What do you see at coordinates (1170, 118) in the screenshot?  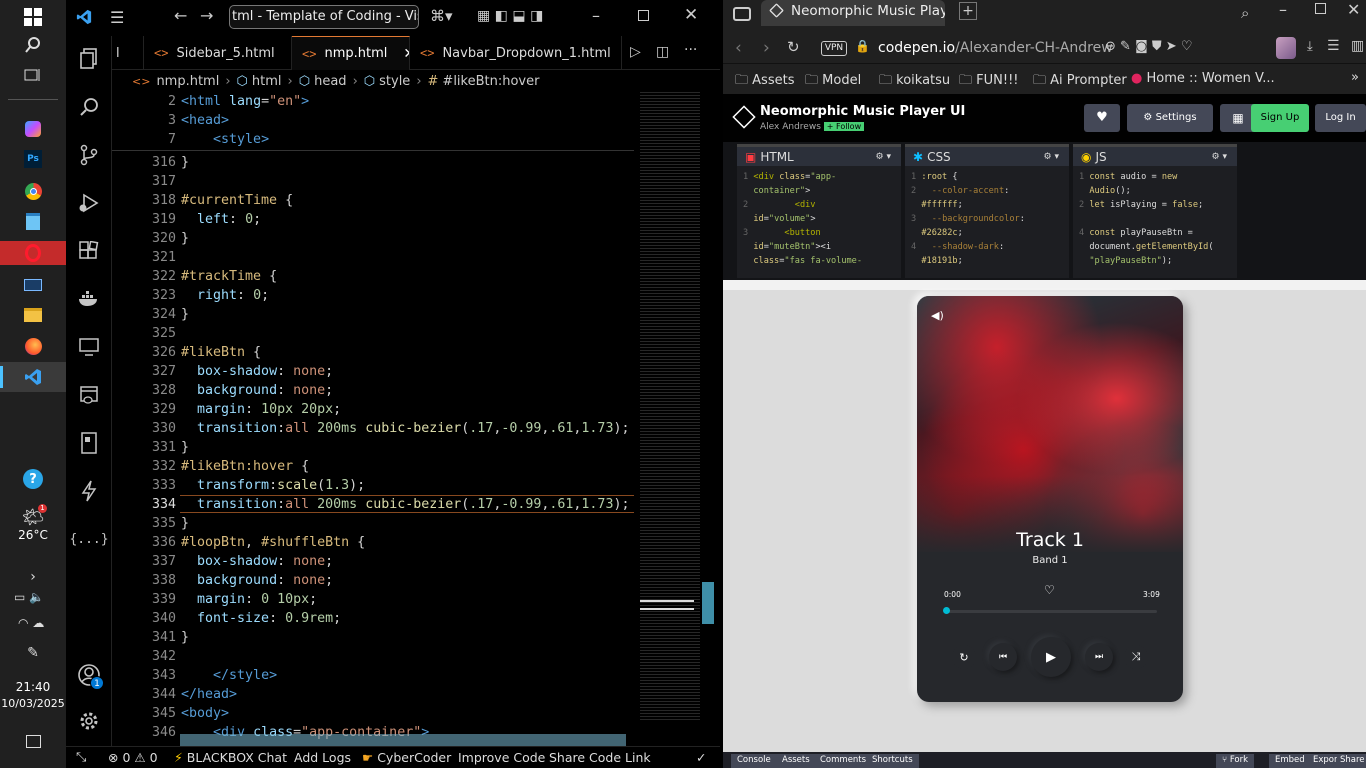 I see `settings-button: ⚙ Settings` at bounding box center [1170, 118].